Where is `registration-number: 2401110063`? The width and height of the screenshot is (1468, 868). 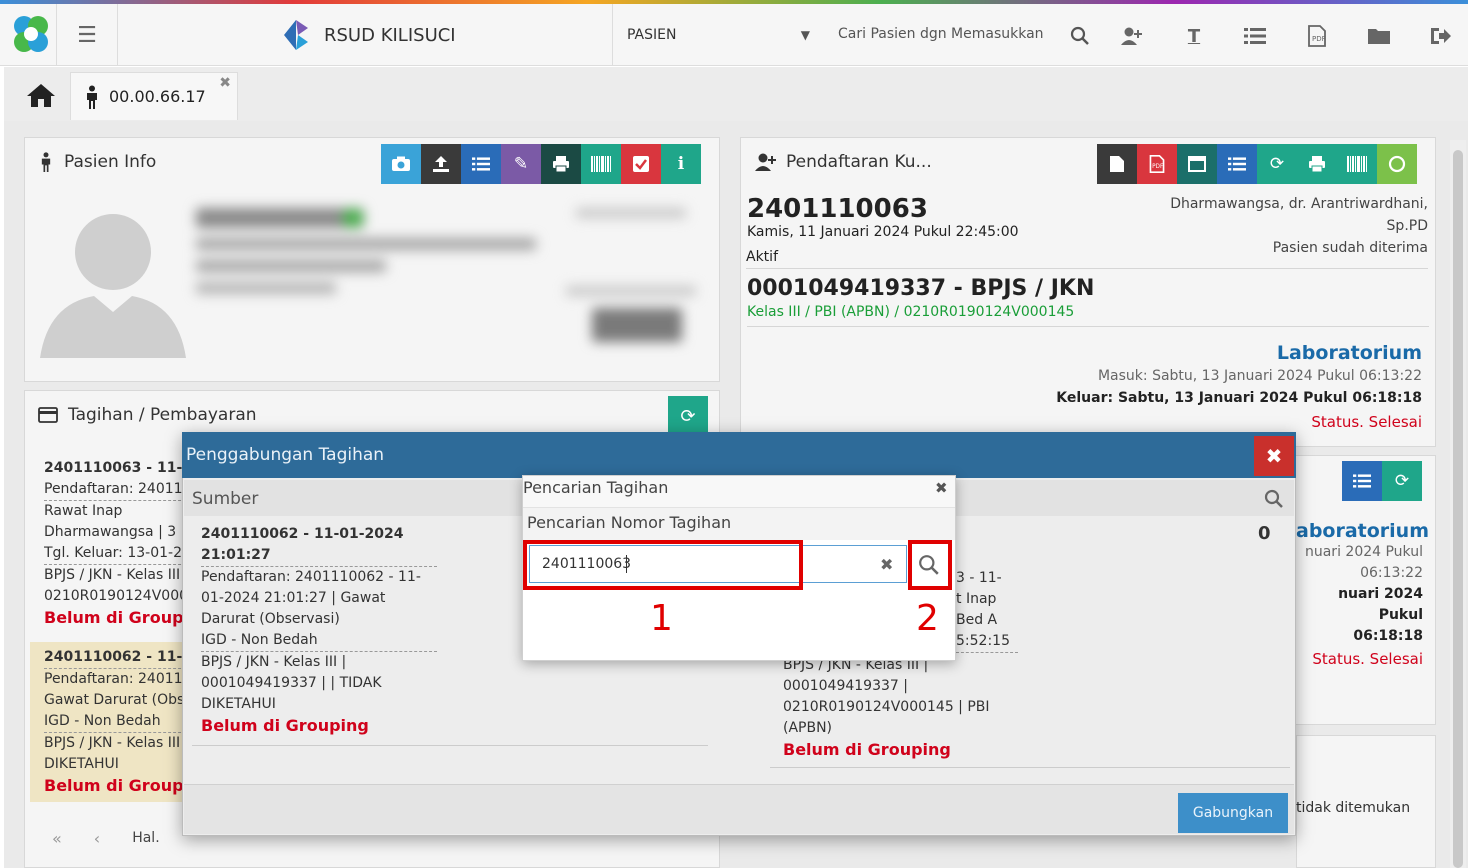
registration-number: 2401110063 is located at coordinates (837, 209).